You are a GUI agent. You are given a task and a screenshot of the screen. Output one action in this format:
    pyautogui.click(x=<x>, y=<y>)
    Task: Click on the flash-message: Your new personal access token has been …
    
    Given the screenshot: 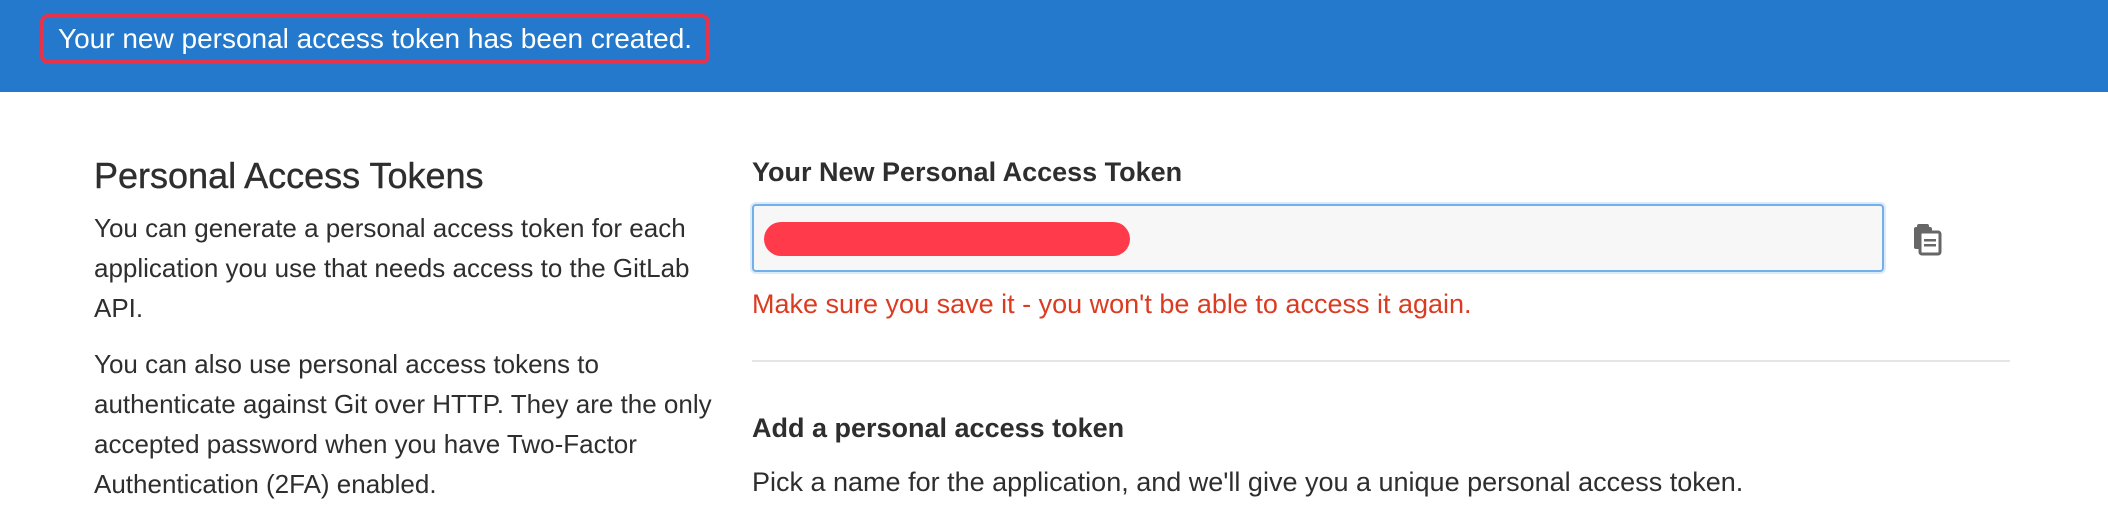 What is the action you would take?
    pyautogui.click(x=375, y=39)
    